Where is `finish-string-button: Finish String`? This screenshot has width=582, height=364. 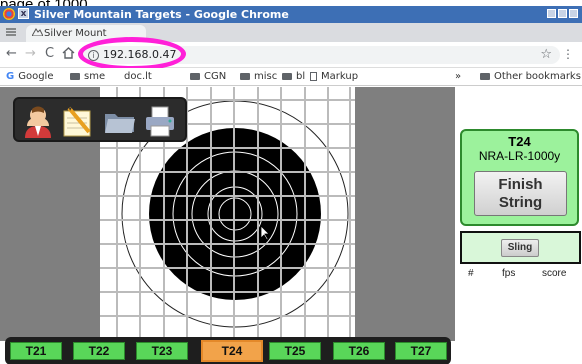
finish-string-button: Finish String is located at coordinates (520, 193).